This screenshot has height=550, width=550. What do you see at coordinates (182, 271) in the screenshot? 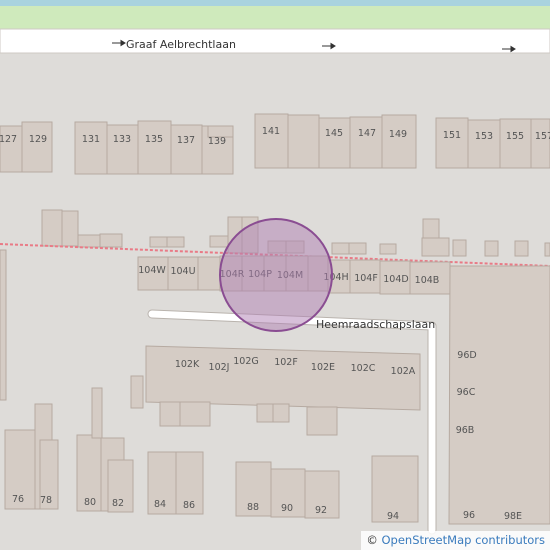
I see `house-number: 104U` at bounding box center [182, 271].